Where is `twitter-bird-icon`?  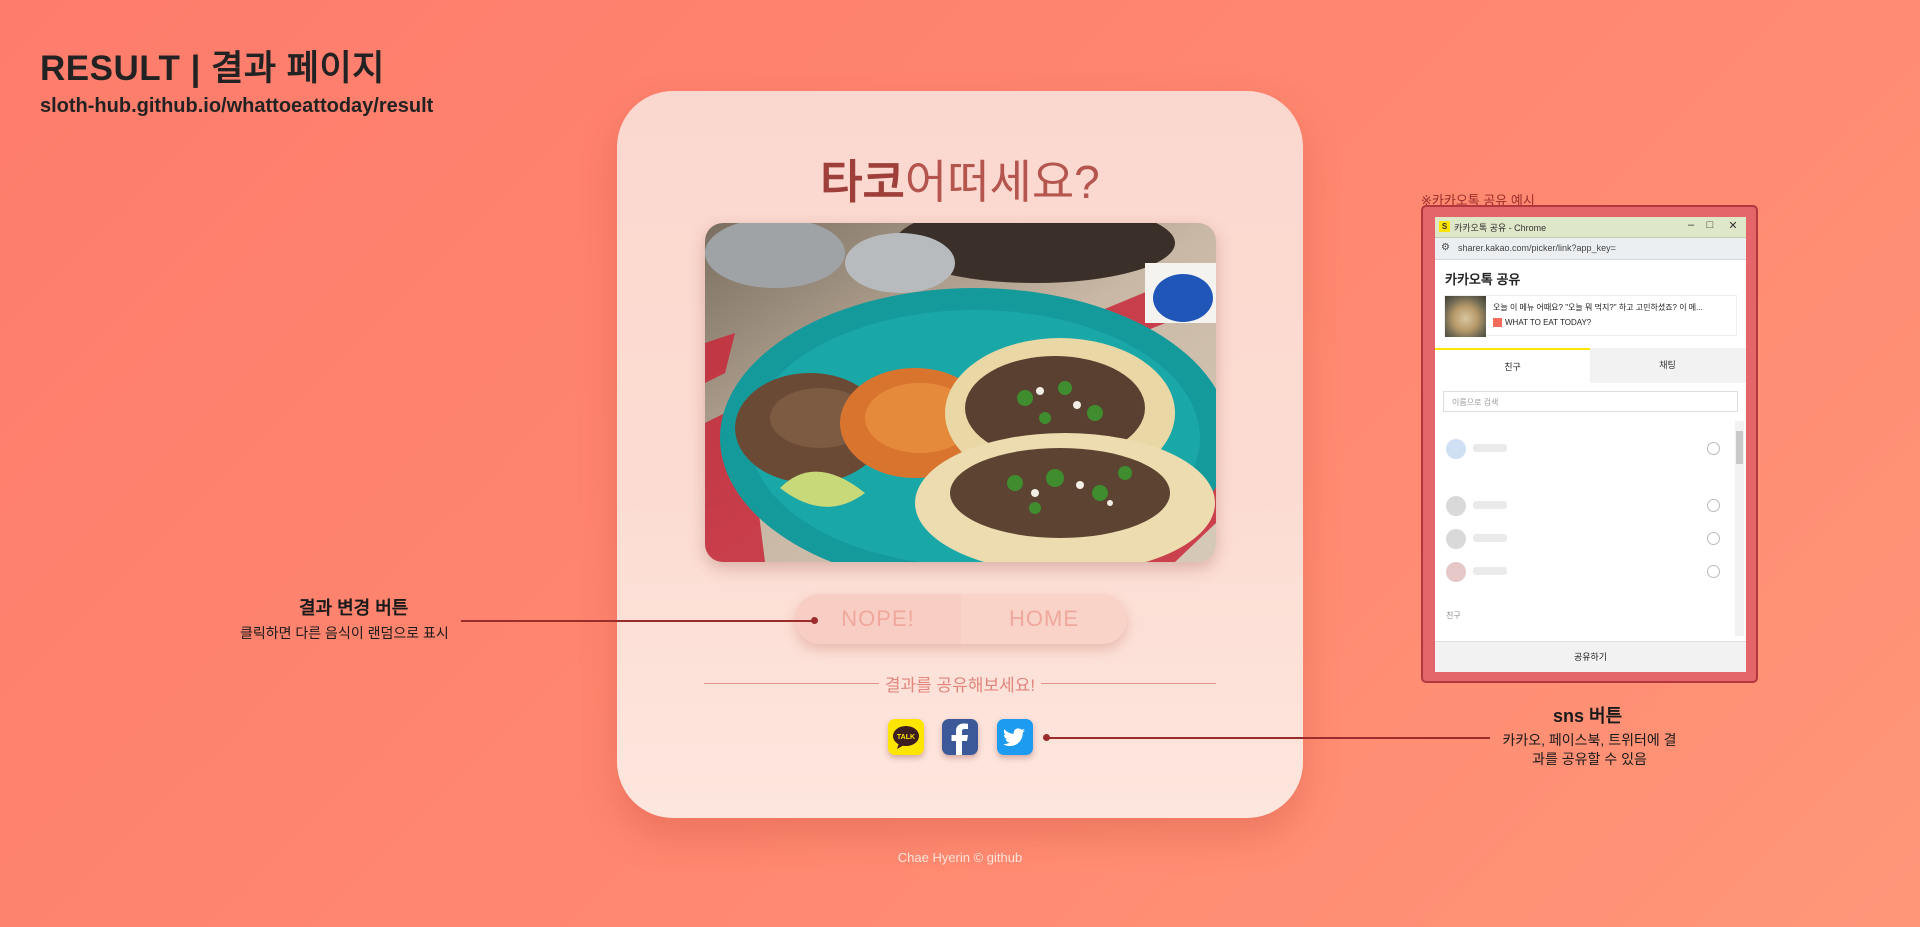
twitter-bird-icon is located at coordinates (1014, 737).